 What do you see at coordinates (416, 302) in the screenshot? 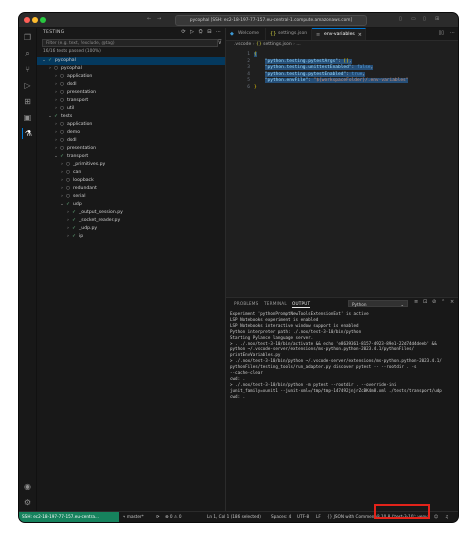
I see `list-filter-icon: ≡` at bounding box center [416, 302].